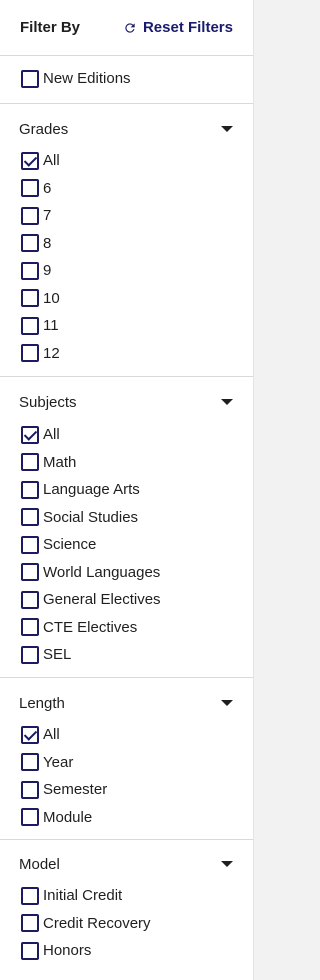 This screenshot has height=980, width=320. I want to click on subjects-option-social-studies: Social Studies, so click(126, 518).